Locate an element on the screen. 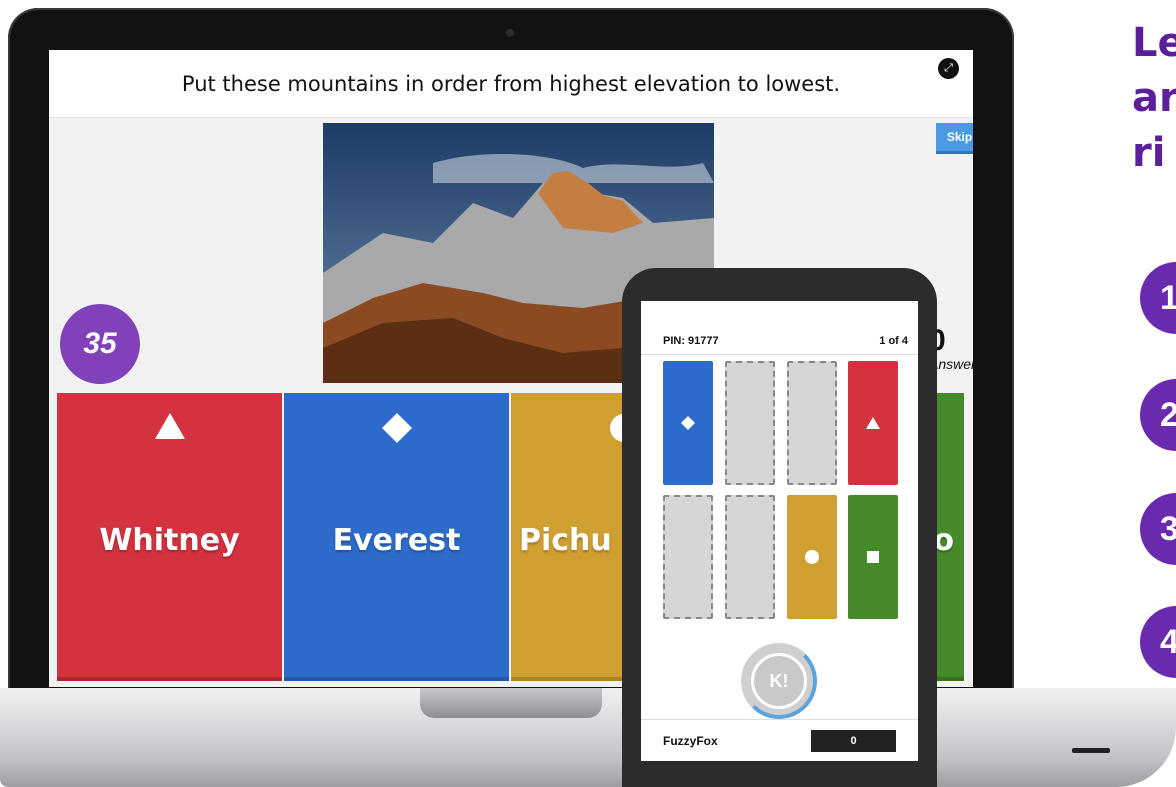 The height and width of the screenshot is (787, 1176). promo-line: ar is located at coordinates (1154, 98).